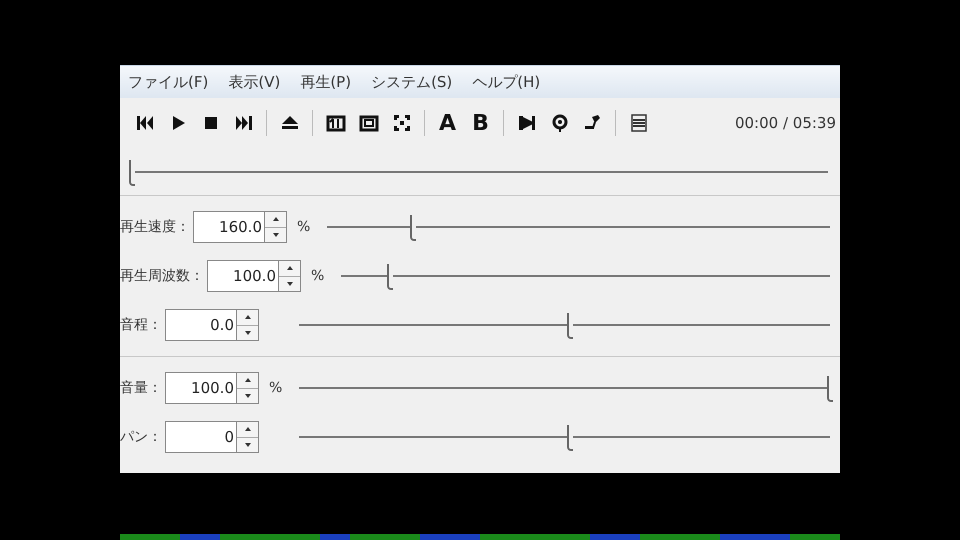 The height and width of the screenshot is (540, 960). I want to click on number-field: 160.0, so click(229, 227).